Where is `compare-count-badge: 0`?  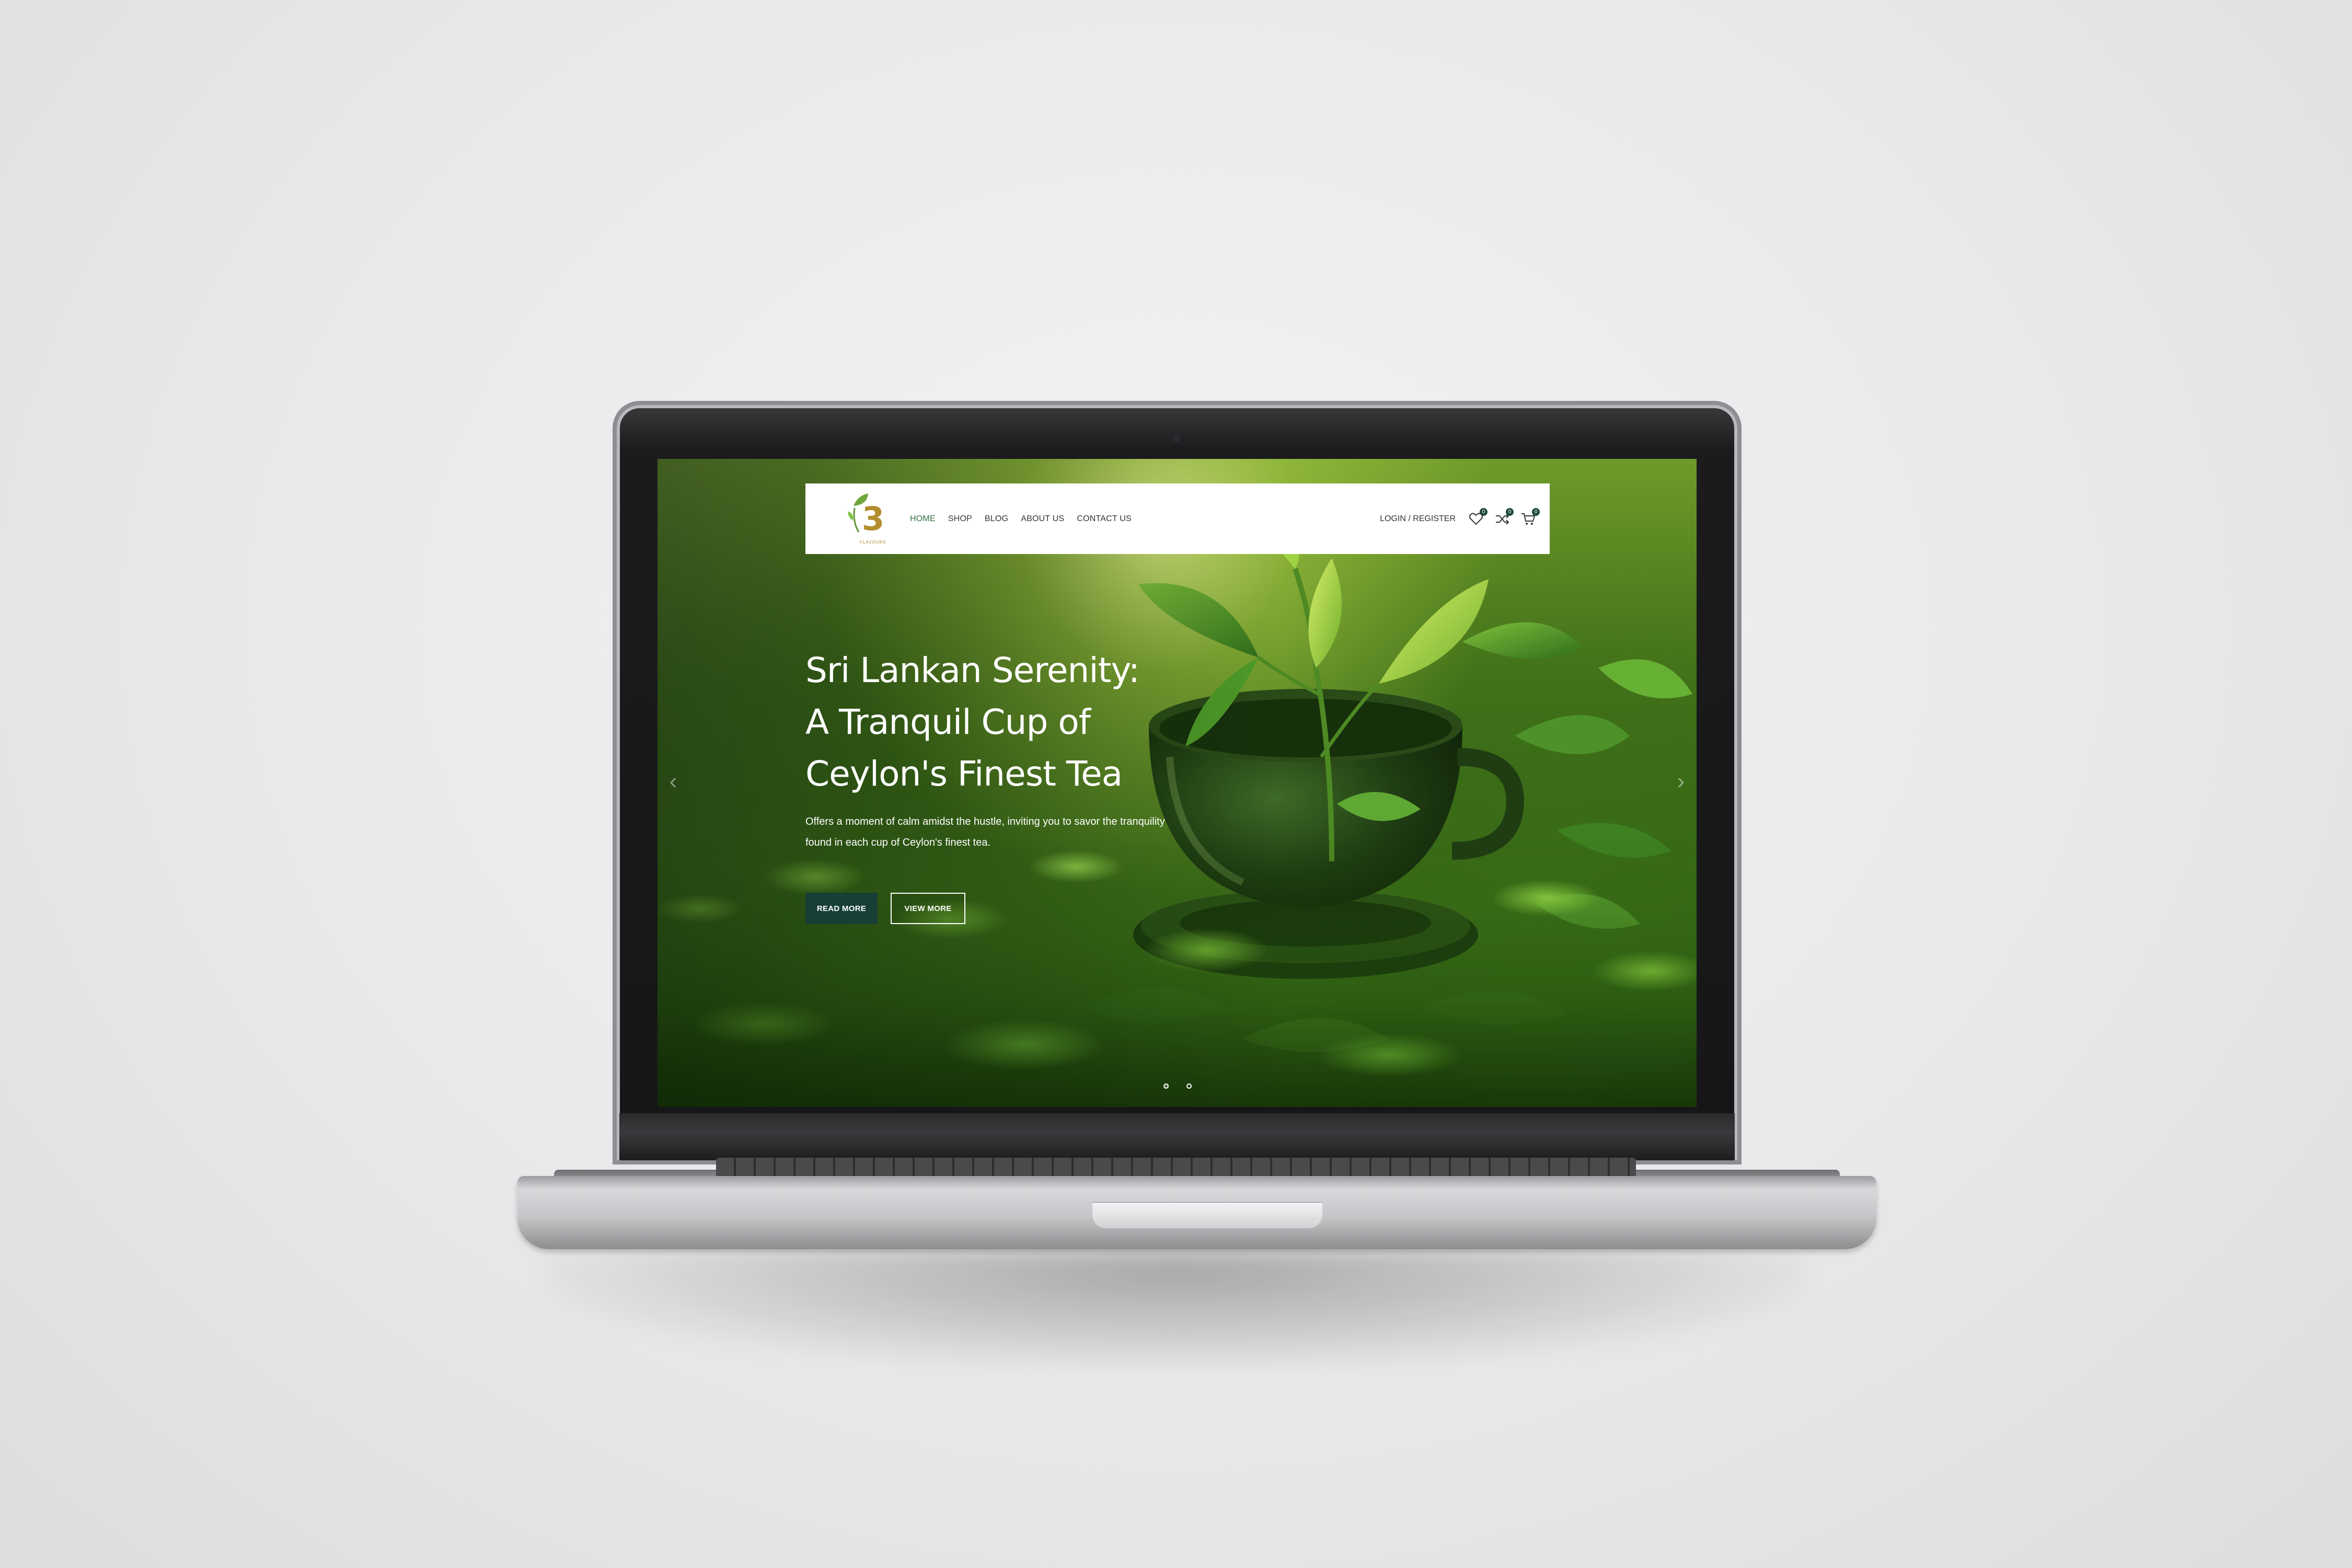 compare-count-badge: 0 is located at coordinates (1510, 512).